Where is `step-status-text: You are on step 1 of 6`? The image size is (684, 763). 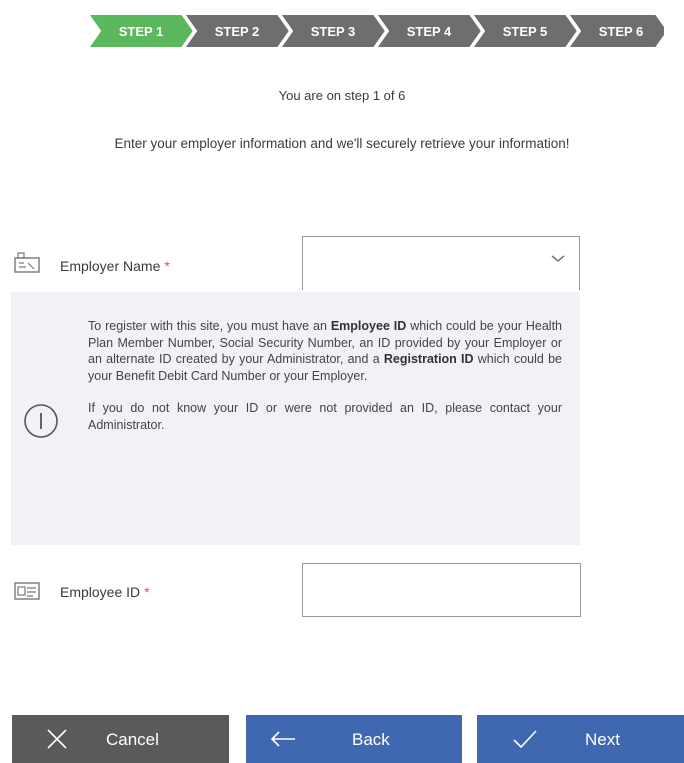 step-status-text: You are on step 1 of 6 is located at coordinates (342, 95).